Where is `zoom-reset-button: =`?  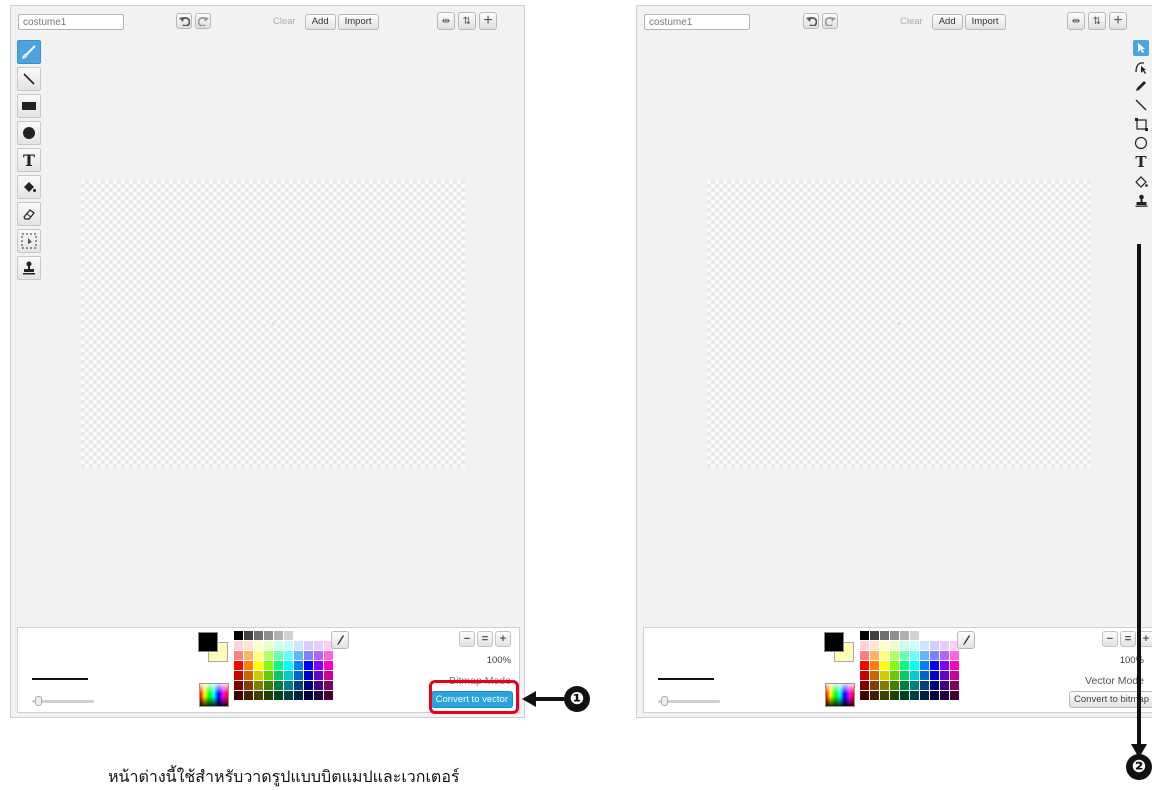
zoom-reset-button: = is located at coordinates (1128, 639).